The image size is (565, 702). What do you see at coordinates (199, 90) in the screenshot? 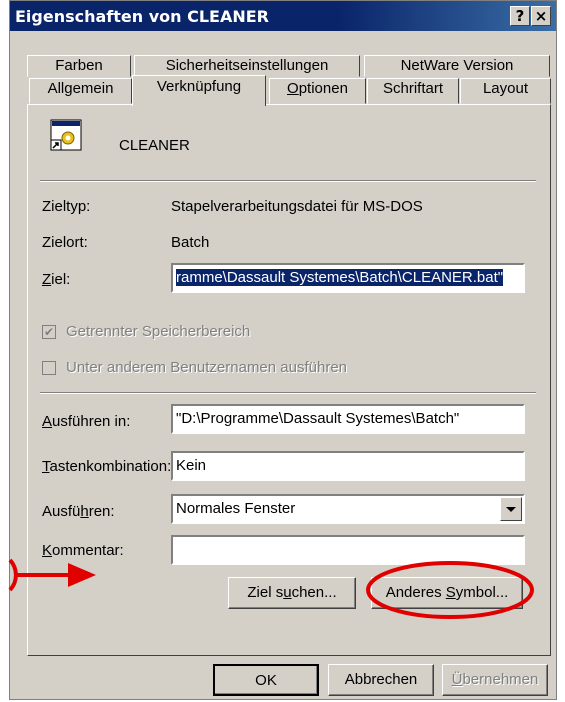
I see `tab-verknuepfung: Verknüpfung` at bounding box center [199, 90].